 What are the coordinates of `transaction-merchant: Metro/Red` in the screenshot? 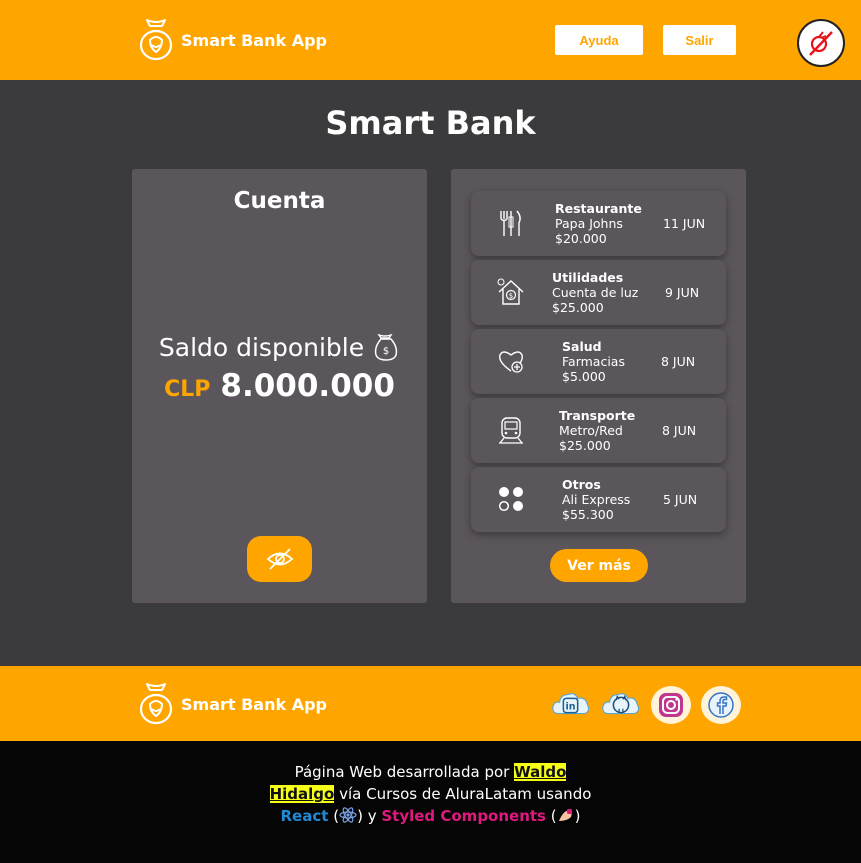 It's located at (591, 430).